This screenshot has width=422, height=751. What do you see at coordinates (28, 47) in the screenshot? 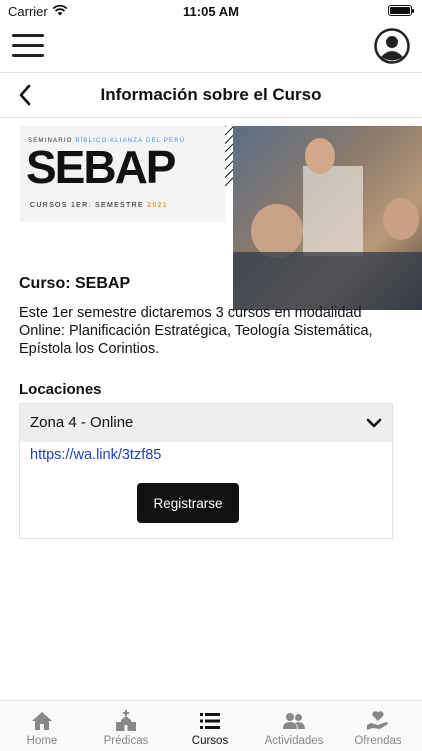
I see `menu-icon` at bounding box center [28, 47].